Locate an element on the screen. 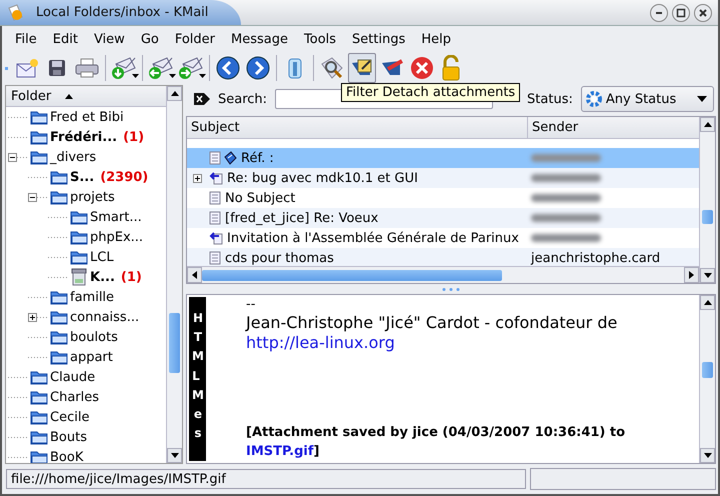 The image size is (720, 496). html-banner: HTML Mes is located at coordinates (197, 379).